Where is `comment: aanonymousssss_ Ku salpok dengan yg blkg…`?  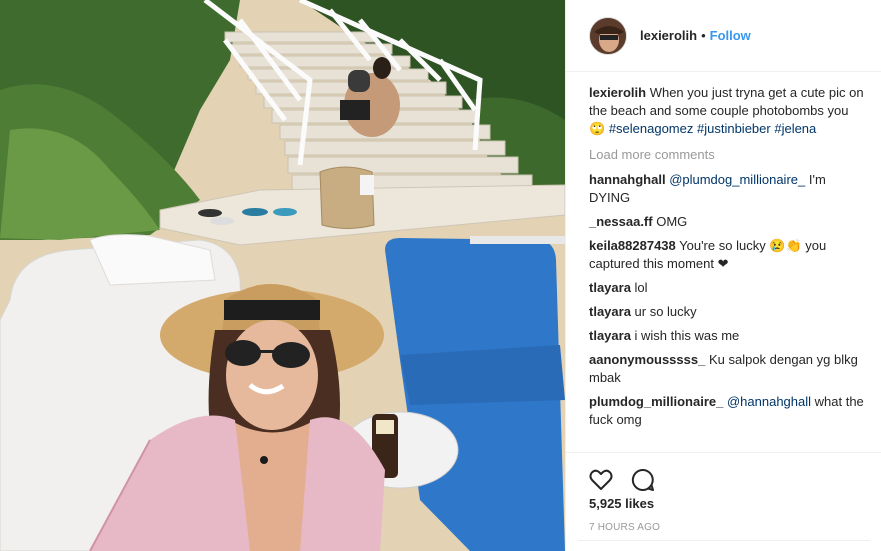 comment: aanonymousssss_ Ku salpok dengan yg blkg… is located at coordinates (726, 369).